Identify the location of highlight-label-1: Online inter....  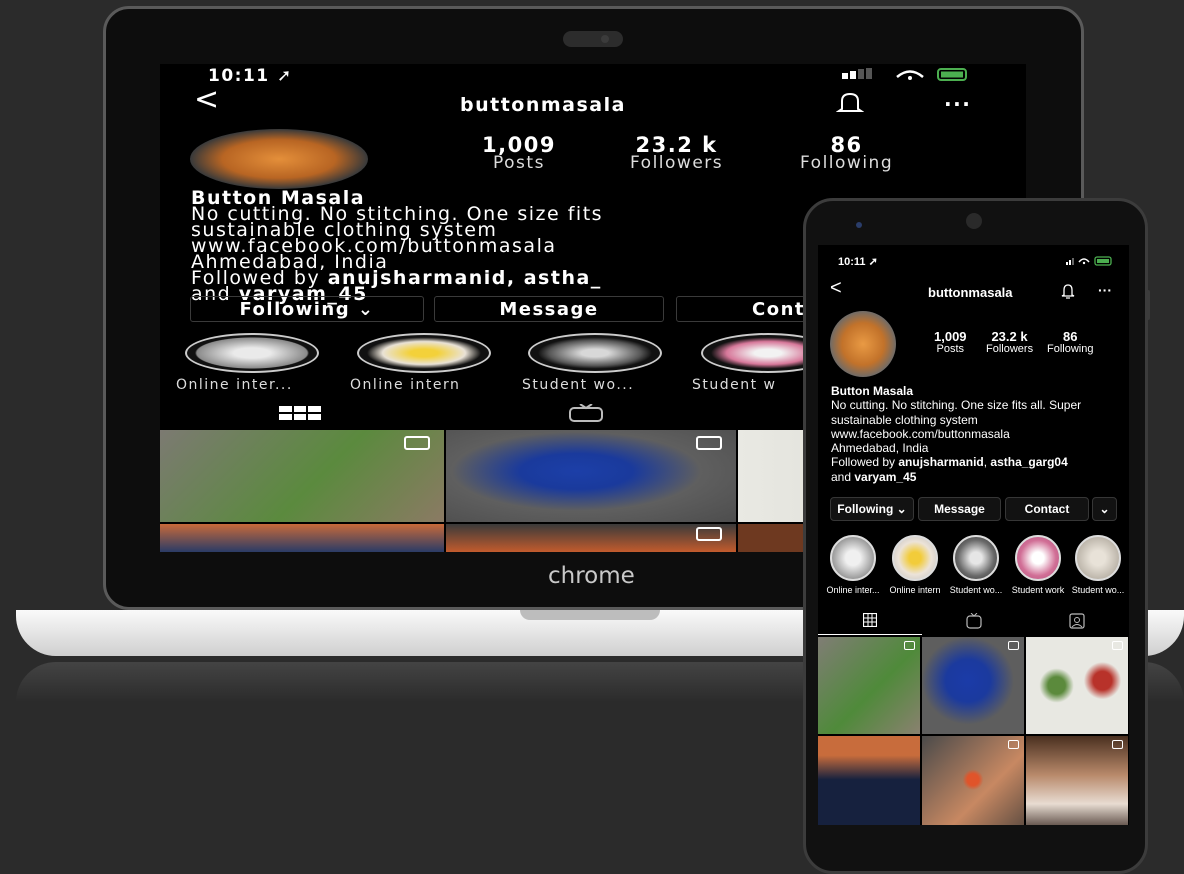
(234, 385).